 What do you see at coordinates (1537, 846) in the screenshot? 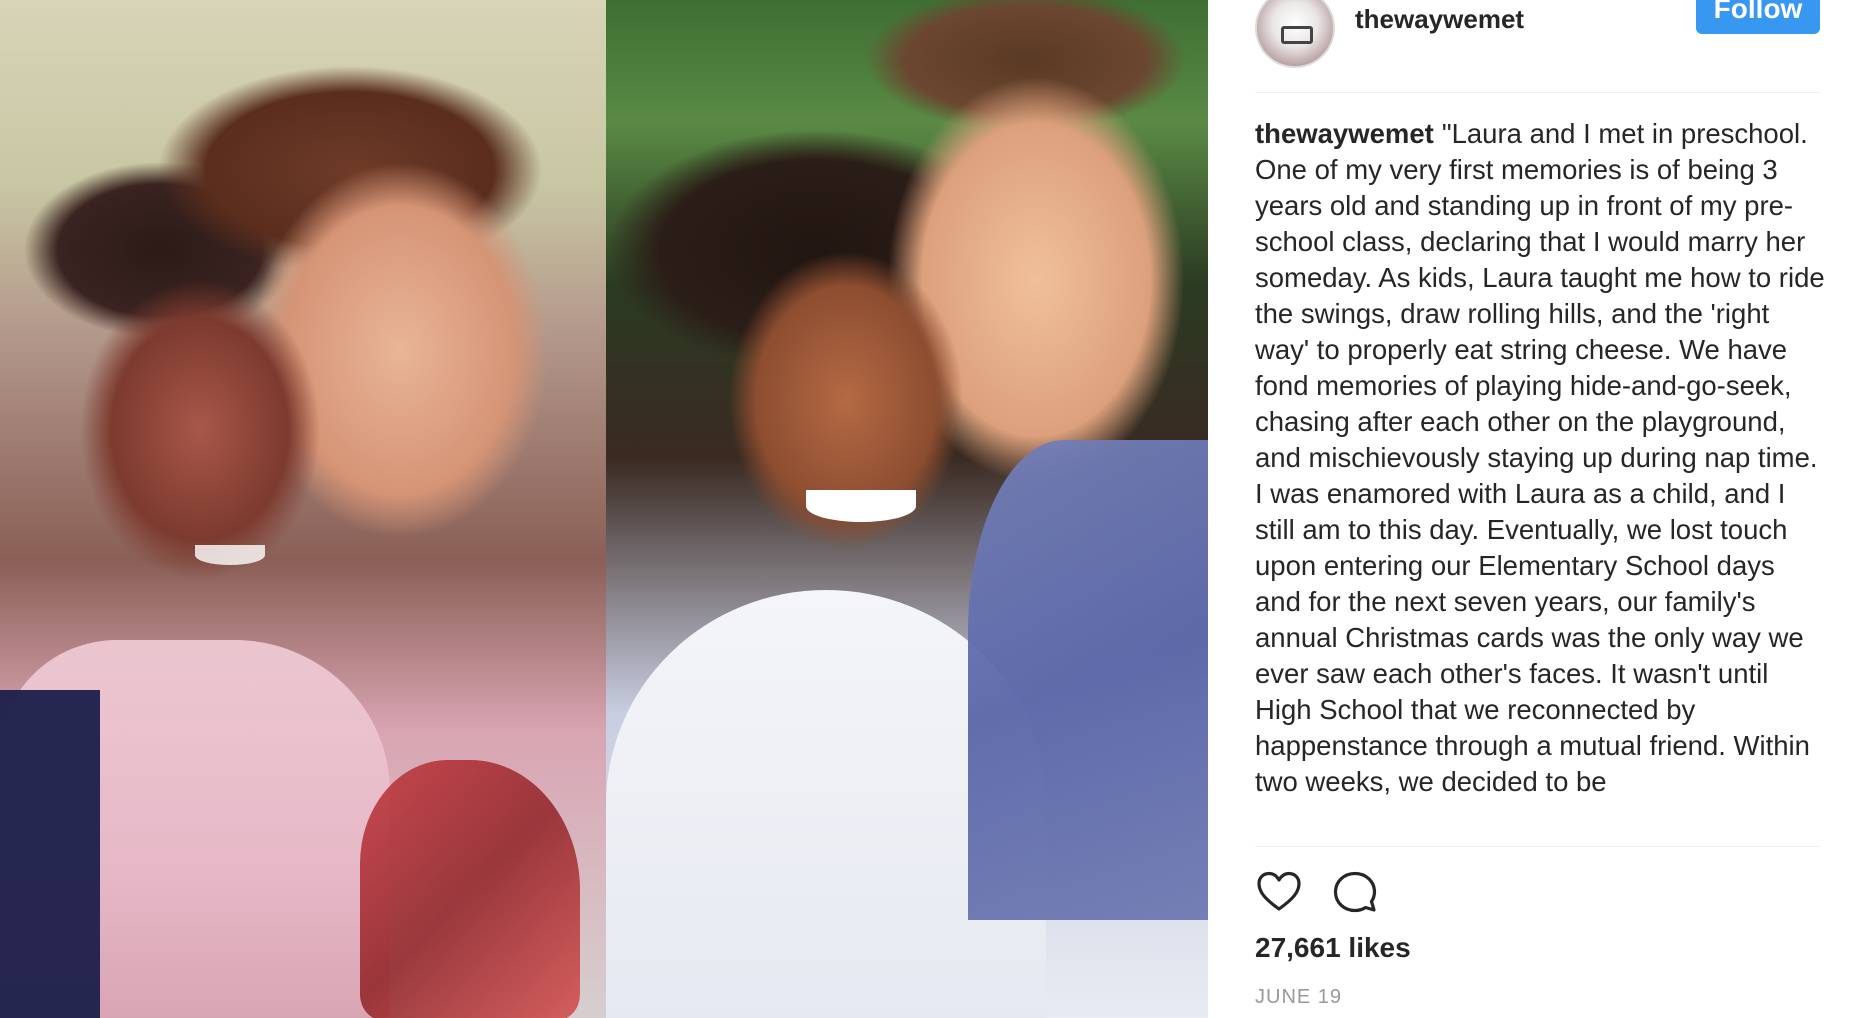
I see `caption-divider` at bounding box center [1537, 846].